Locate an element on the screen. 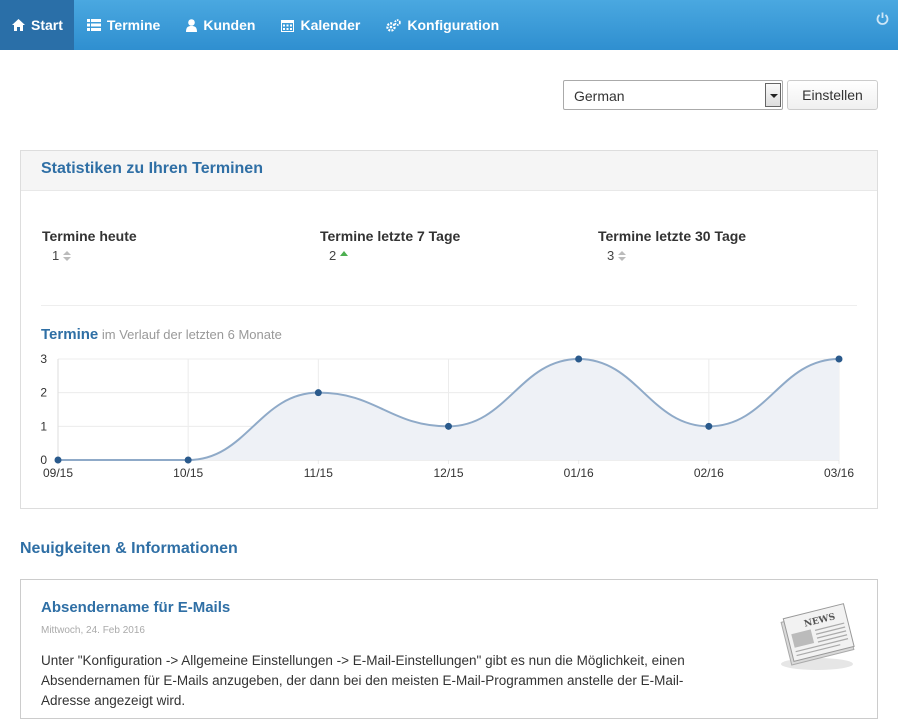 This screenshot has height=719, width=898. stat-7days-label: Termine letzte 7 Tage is located at coordinates (390, 236).